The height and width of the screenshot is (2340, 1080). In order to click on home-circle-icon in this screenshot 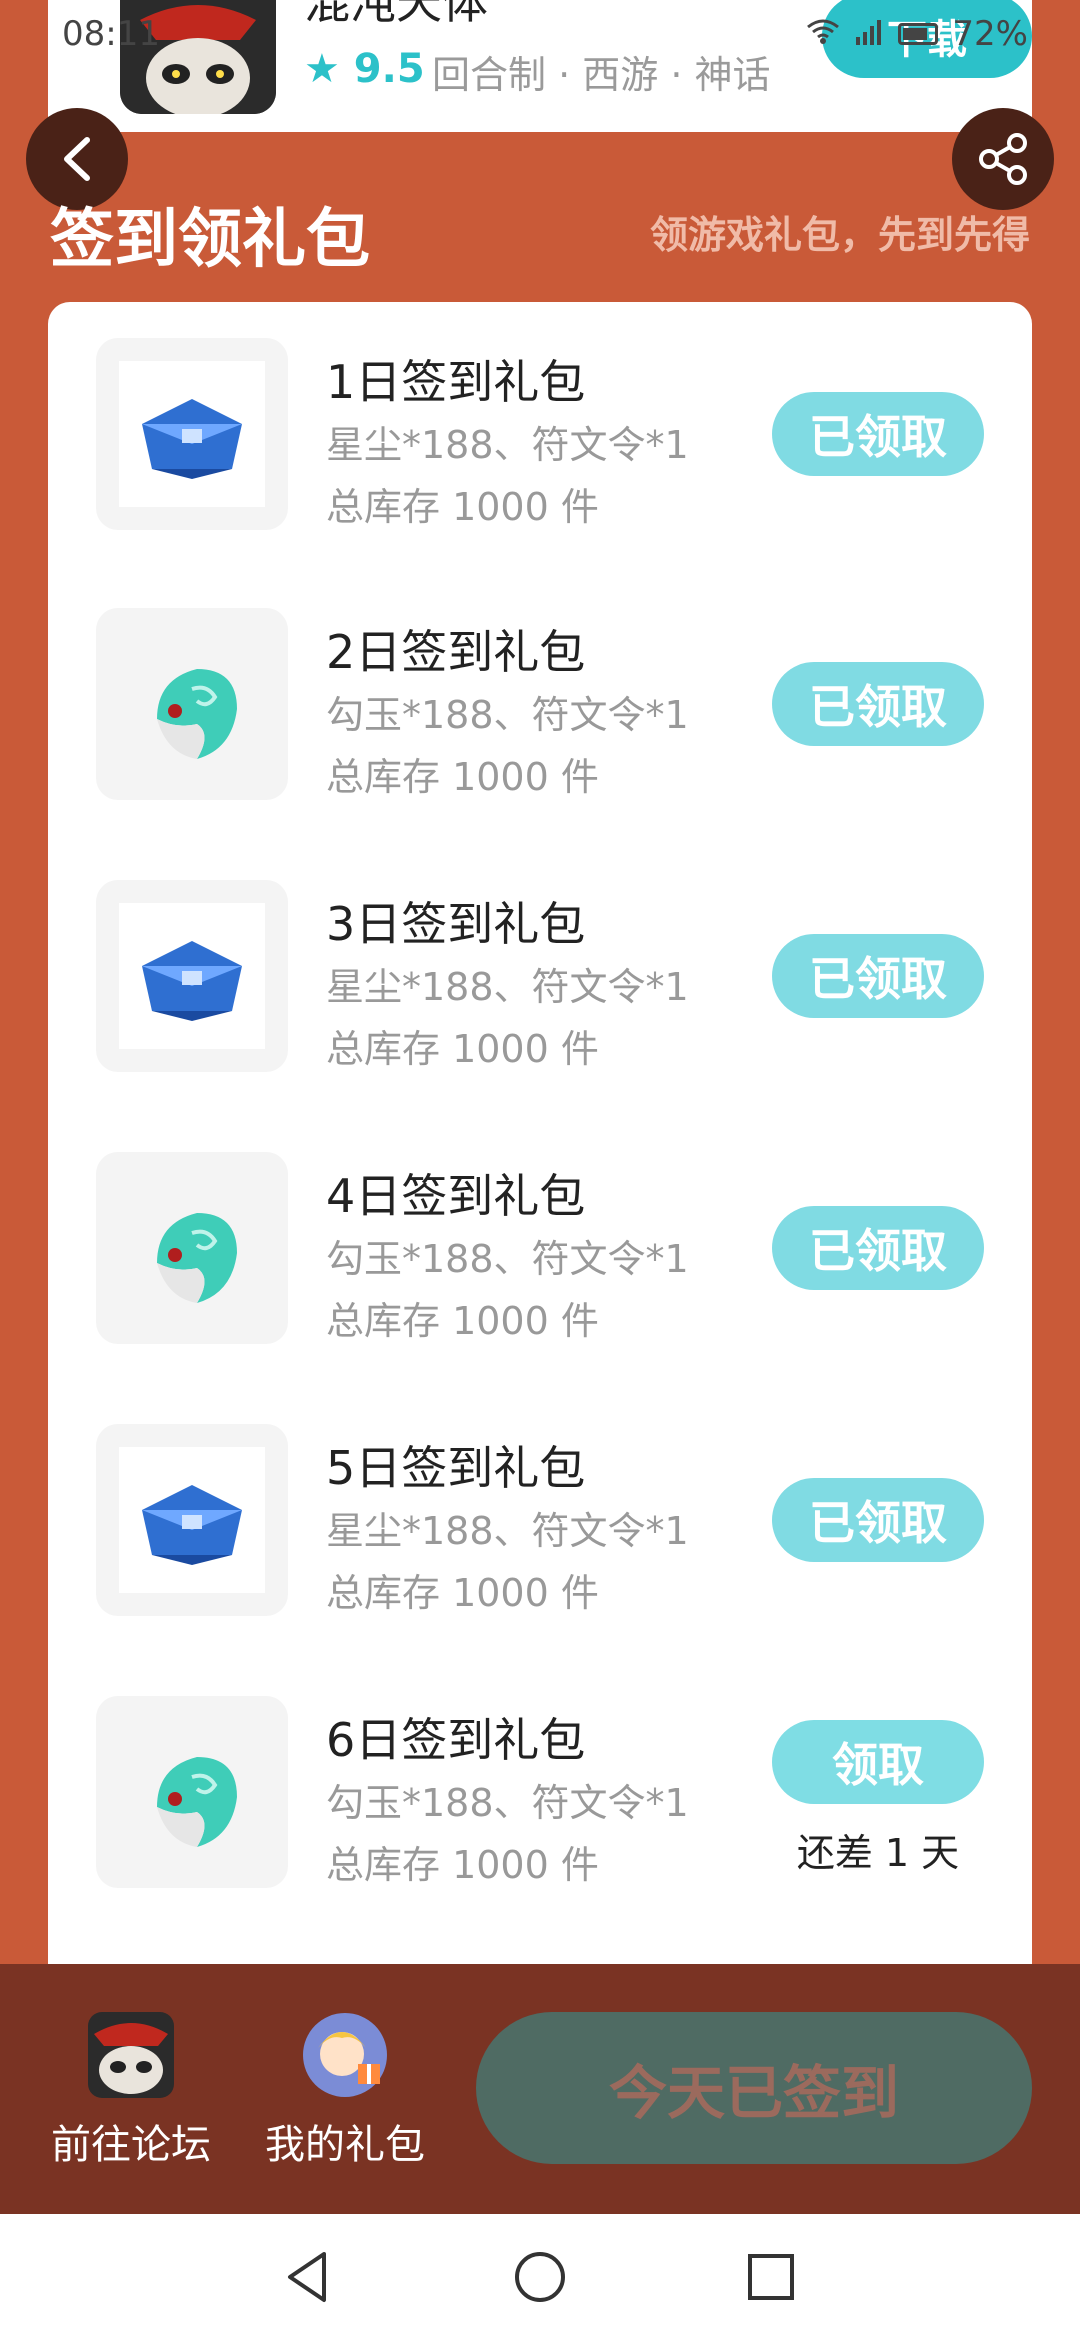, I will do `click(540, 2277)`.